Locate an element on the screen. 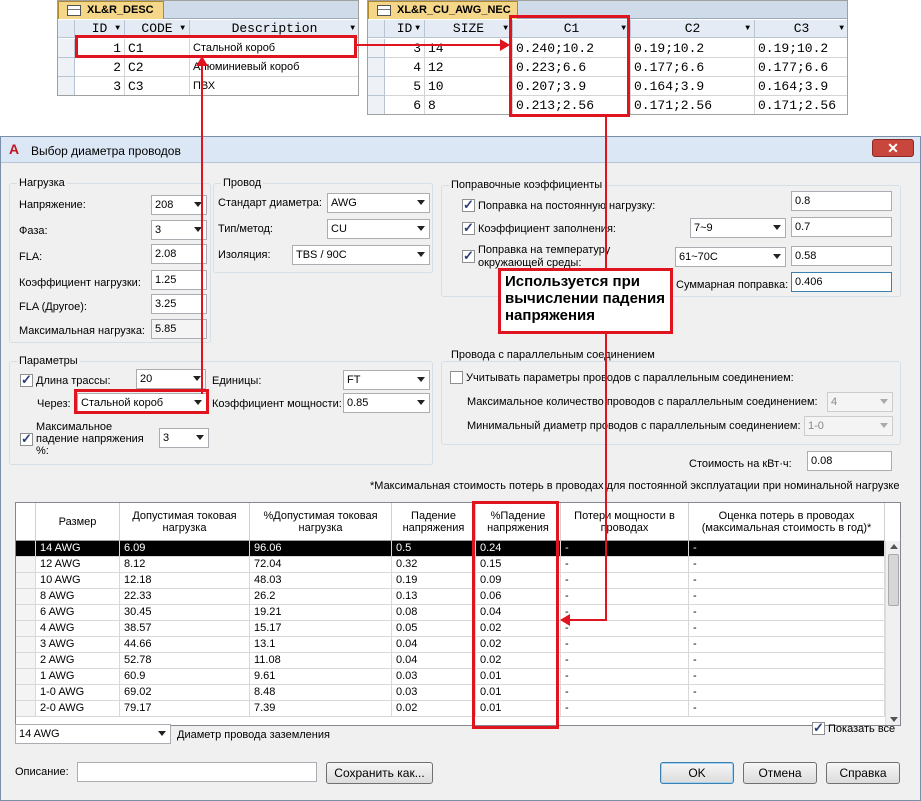 This screenshot has height=801, width=921. pf-select: 0.85 is located at coordinates (386, 403).